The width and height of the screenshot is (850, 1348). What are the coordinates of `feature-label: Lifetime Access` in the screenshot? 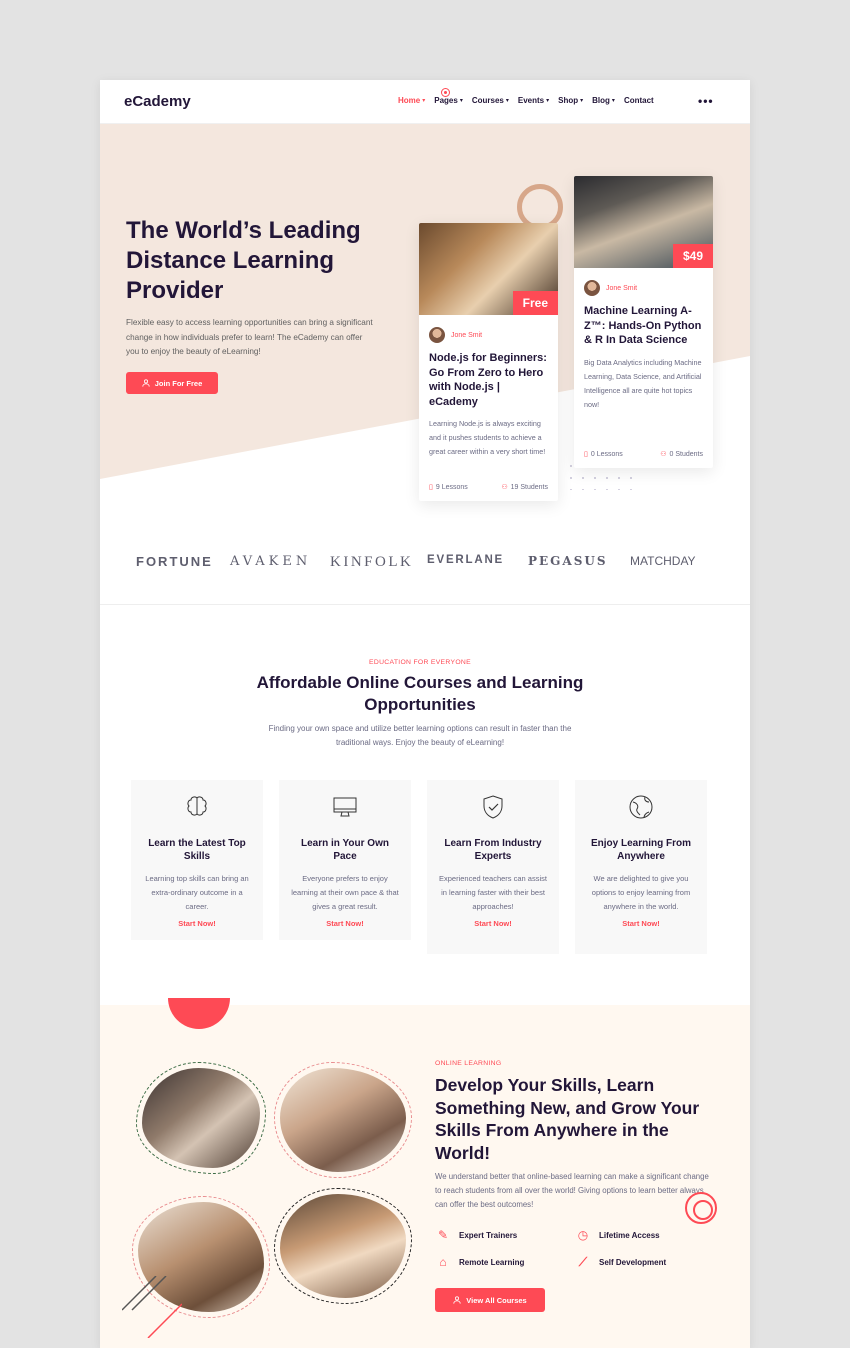 It's located at (629, 1235).